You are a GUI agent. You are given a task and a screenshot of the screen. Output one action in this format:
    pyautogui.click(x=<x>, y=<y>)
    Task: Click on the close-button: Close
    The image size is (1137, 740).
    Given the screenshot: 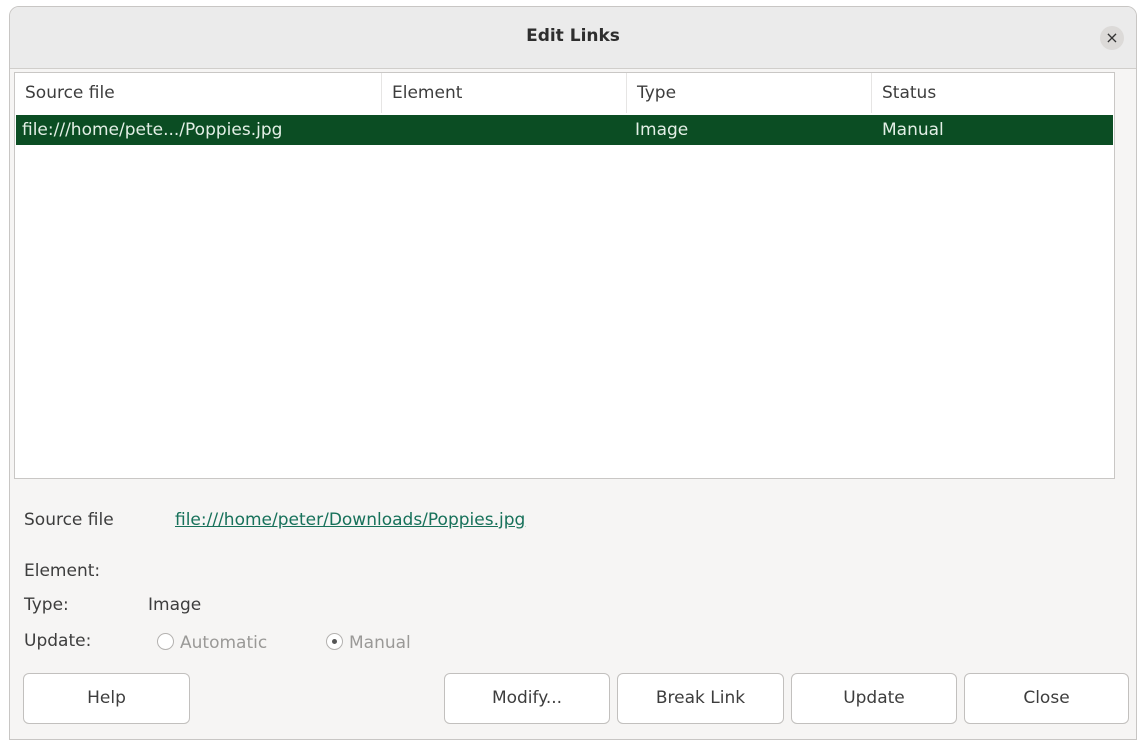 What is the action you would take?
    pyautogui.click(x=1046, y=698)
    